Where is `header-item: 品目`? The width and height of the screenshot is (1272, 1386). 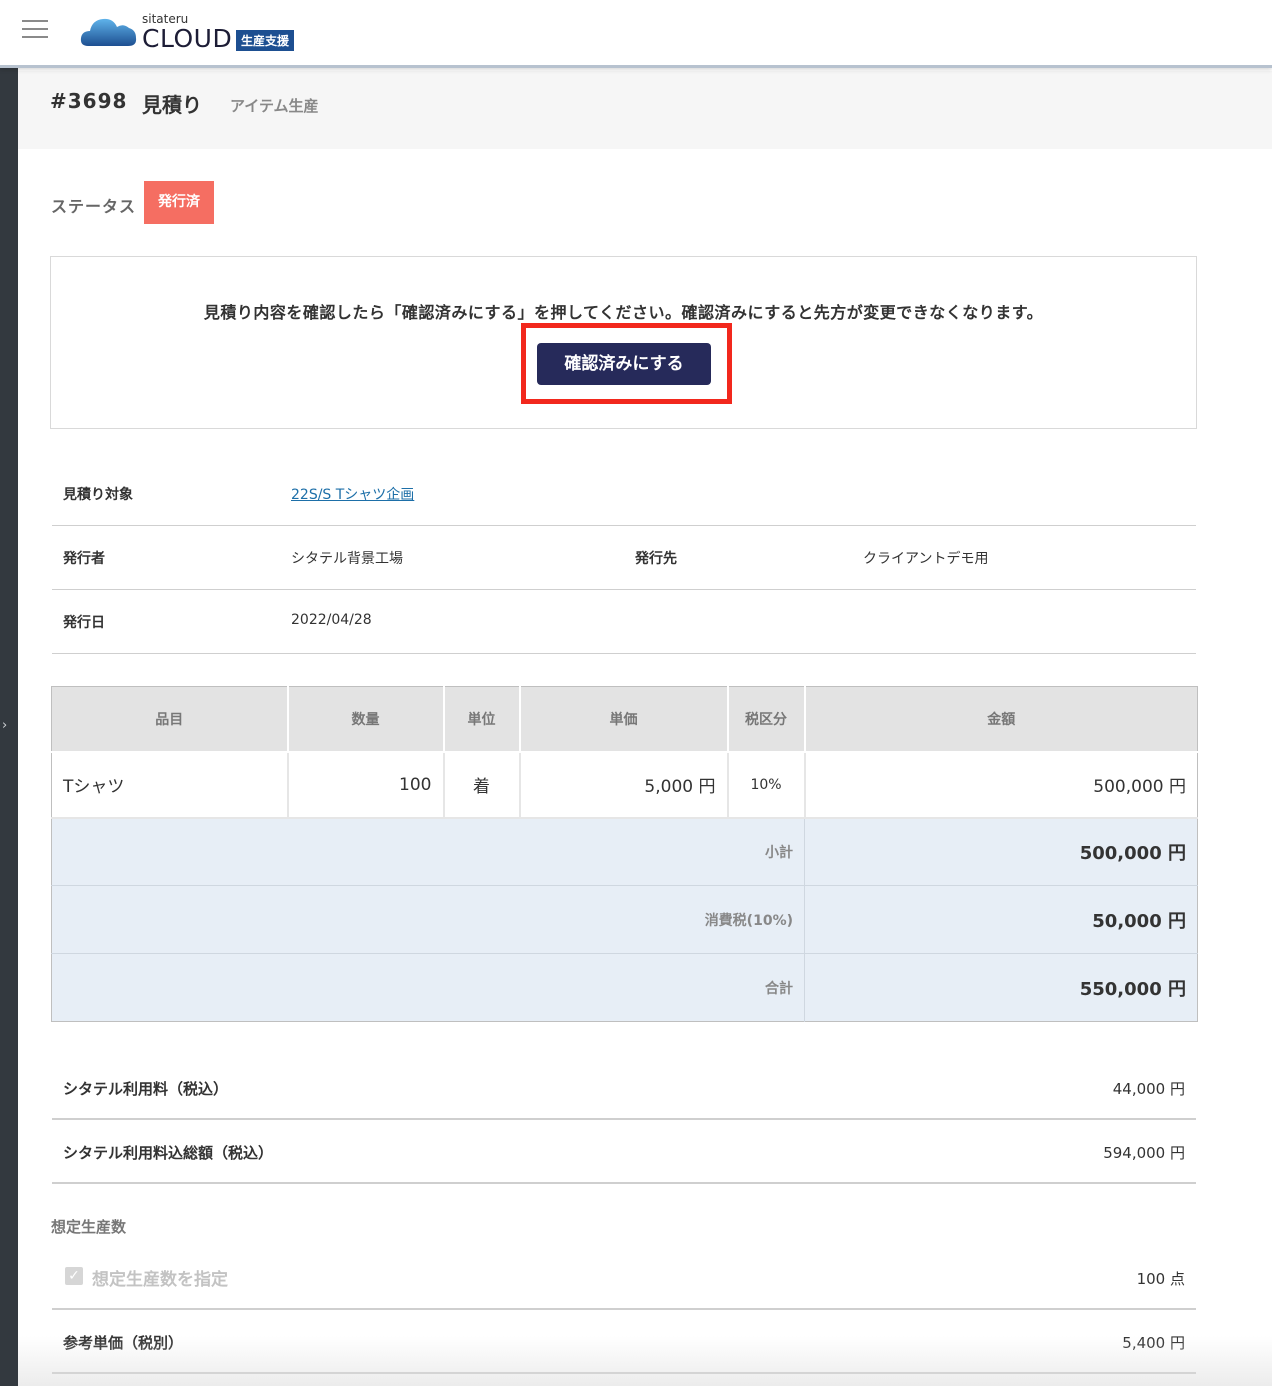 header-item: 品目 is located at coordinates (170, 719).